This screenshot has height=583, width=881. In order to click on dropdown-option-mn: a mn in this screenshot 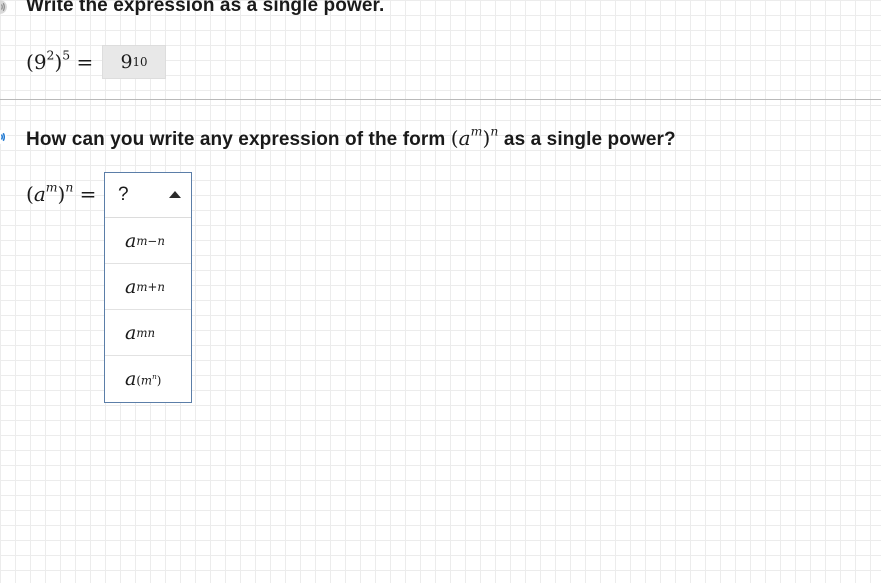, I will do `click(148, 333)`.